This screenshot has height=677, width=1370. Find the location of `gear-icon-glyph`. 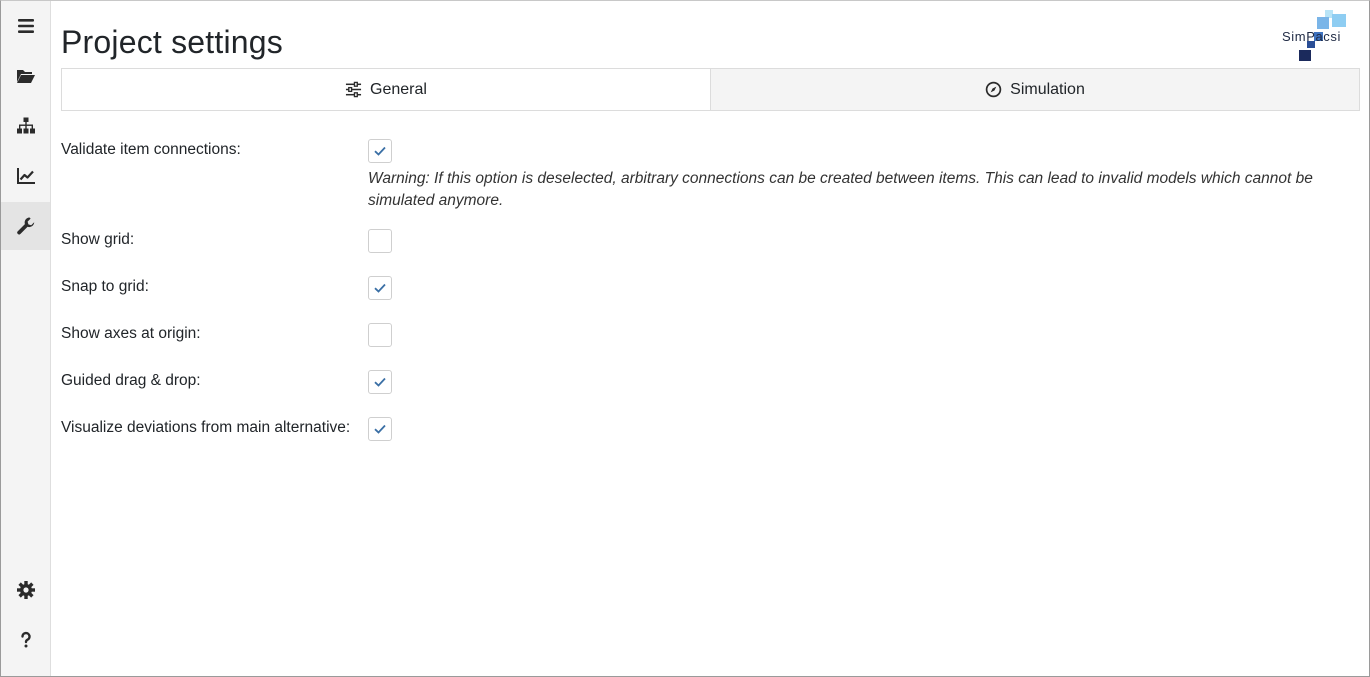

gear-icon-glyph is located at coordinates (25, 590).